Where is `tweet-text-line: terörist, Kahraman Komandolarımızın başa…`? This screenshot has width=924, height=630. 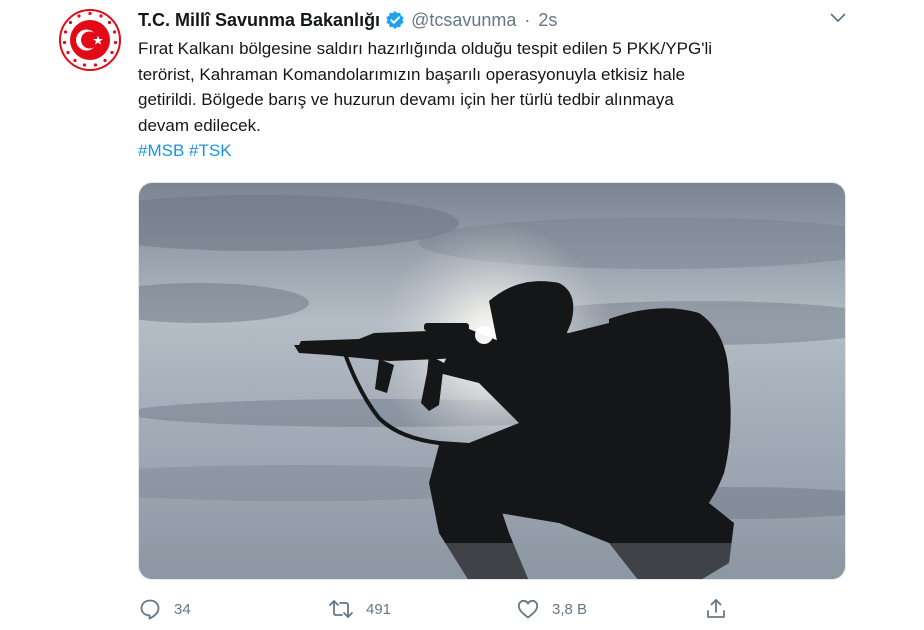
tweet-text-line: terörist, Kahraman Komandolarımızın başa… is located at coordinates (412, 74).